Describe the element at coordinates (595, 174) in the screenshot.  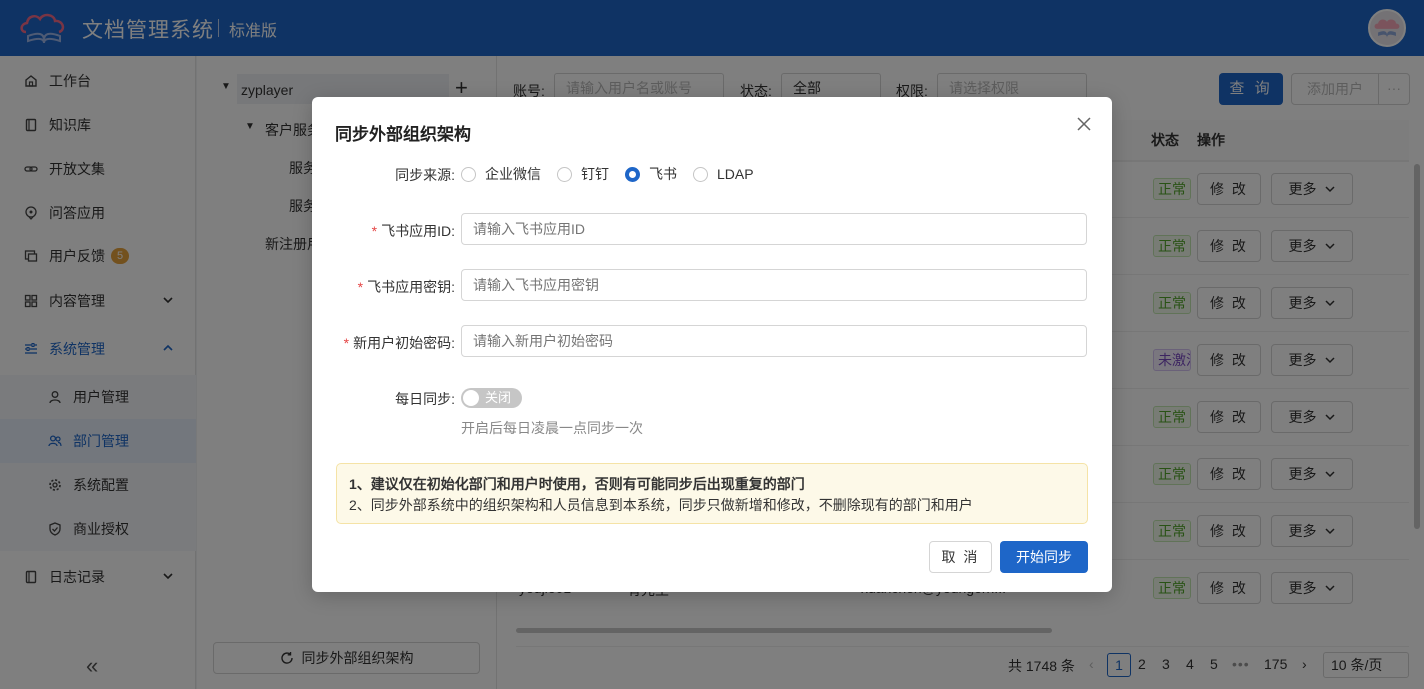
I see `radio-label: 钉钉` at that location.